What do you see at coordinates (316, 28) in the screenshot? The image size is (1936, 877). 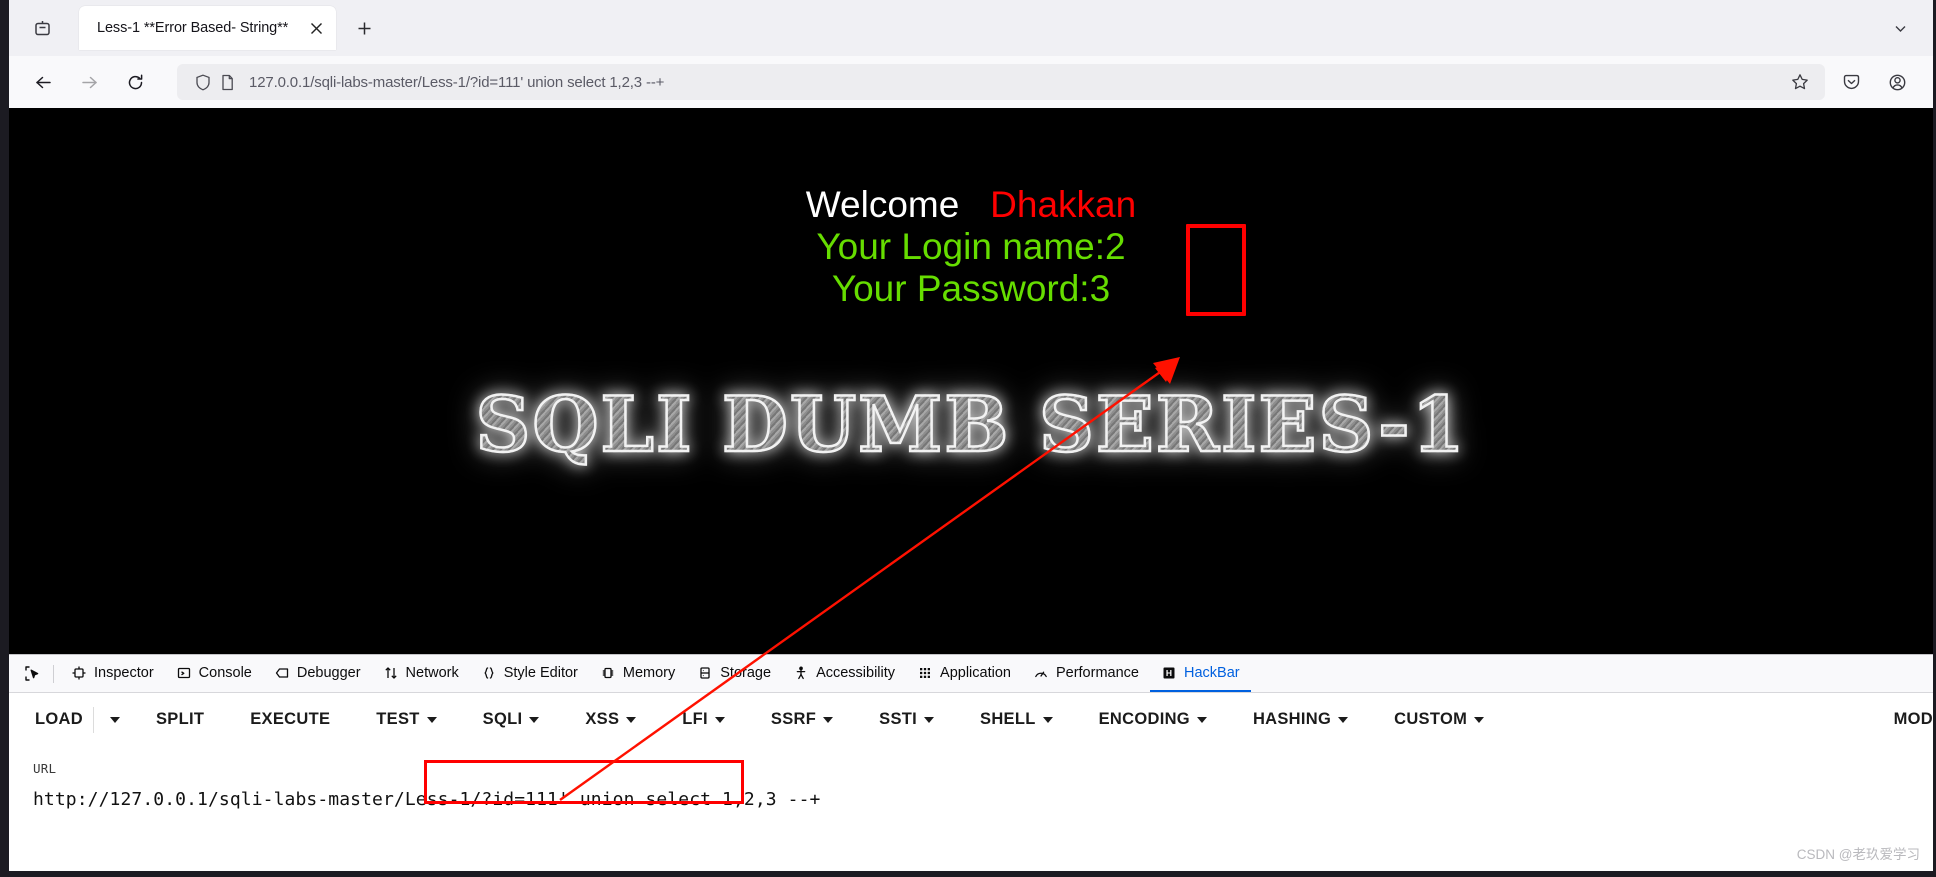 I see `close-icon` at bounding box center [316, 28].